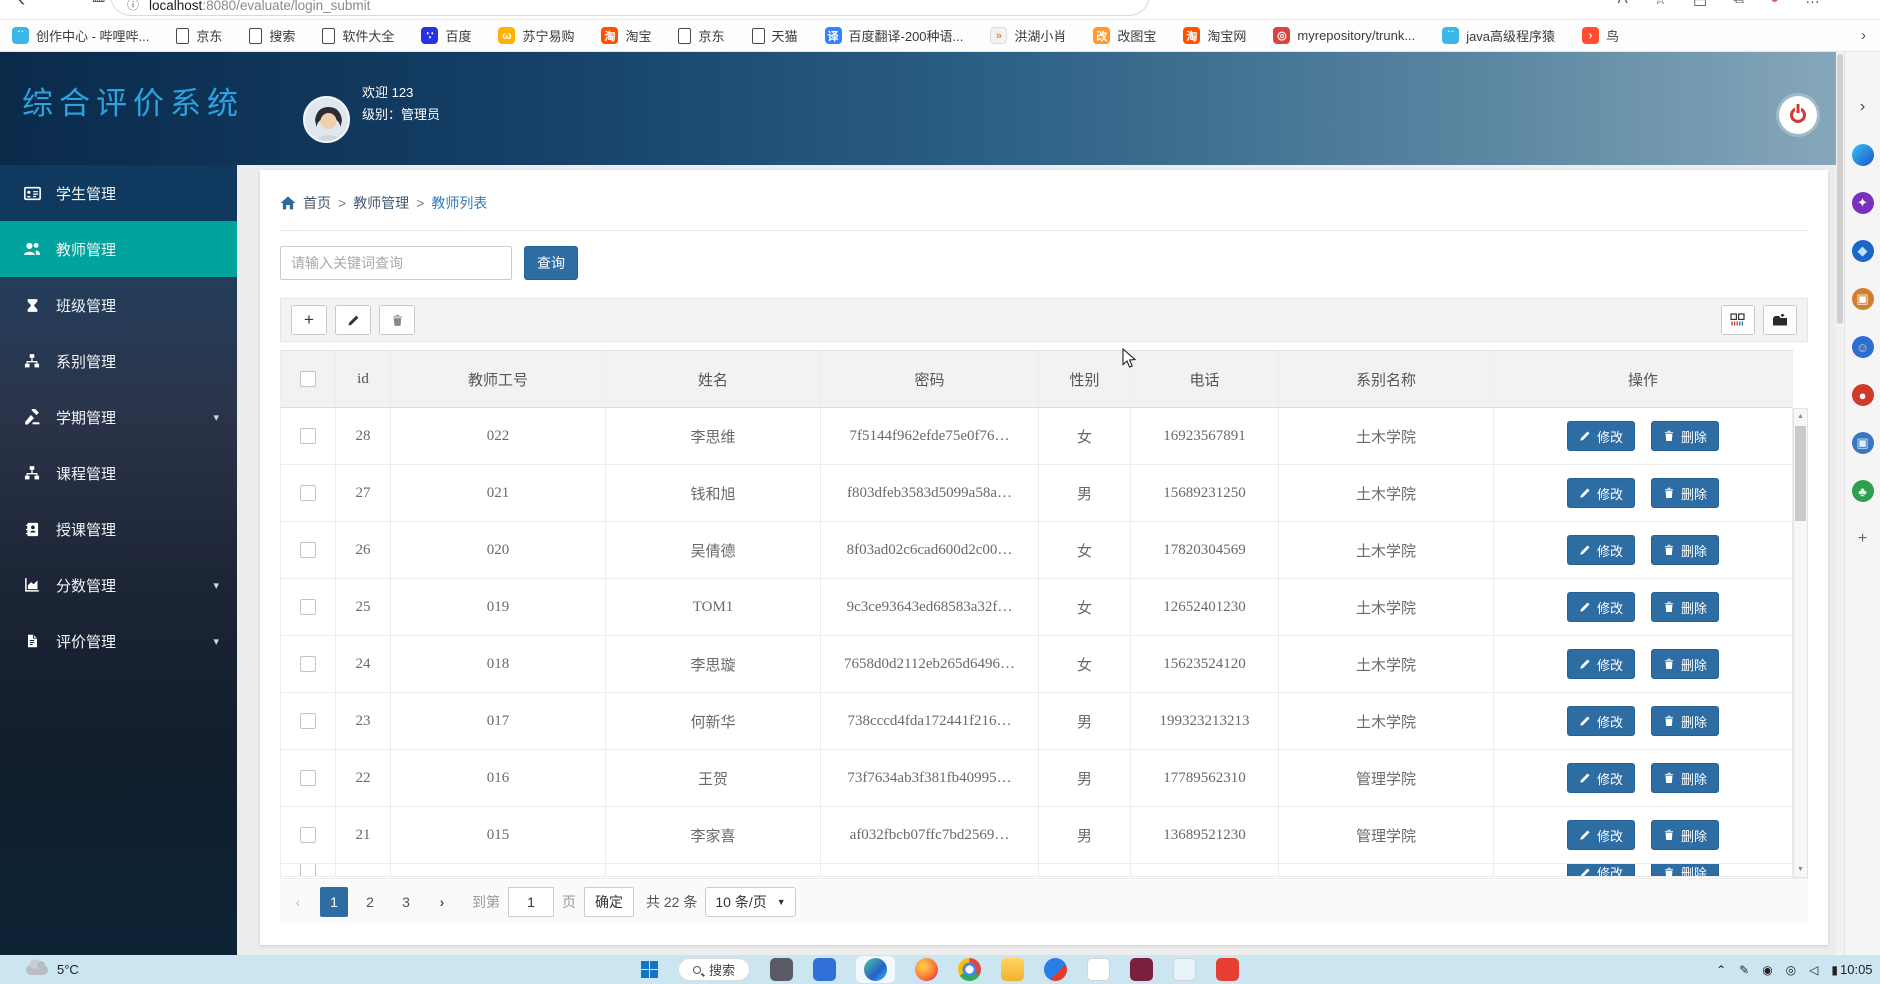  What do you see at coordinates (1862, 251) in the screenshot?
I see `edge-workspaces-icon: ◆` at bounding box center [1862, 251].